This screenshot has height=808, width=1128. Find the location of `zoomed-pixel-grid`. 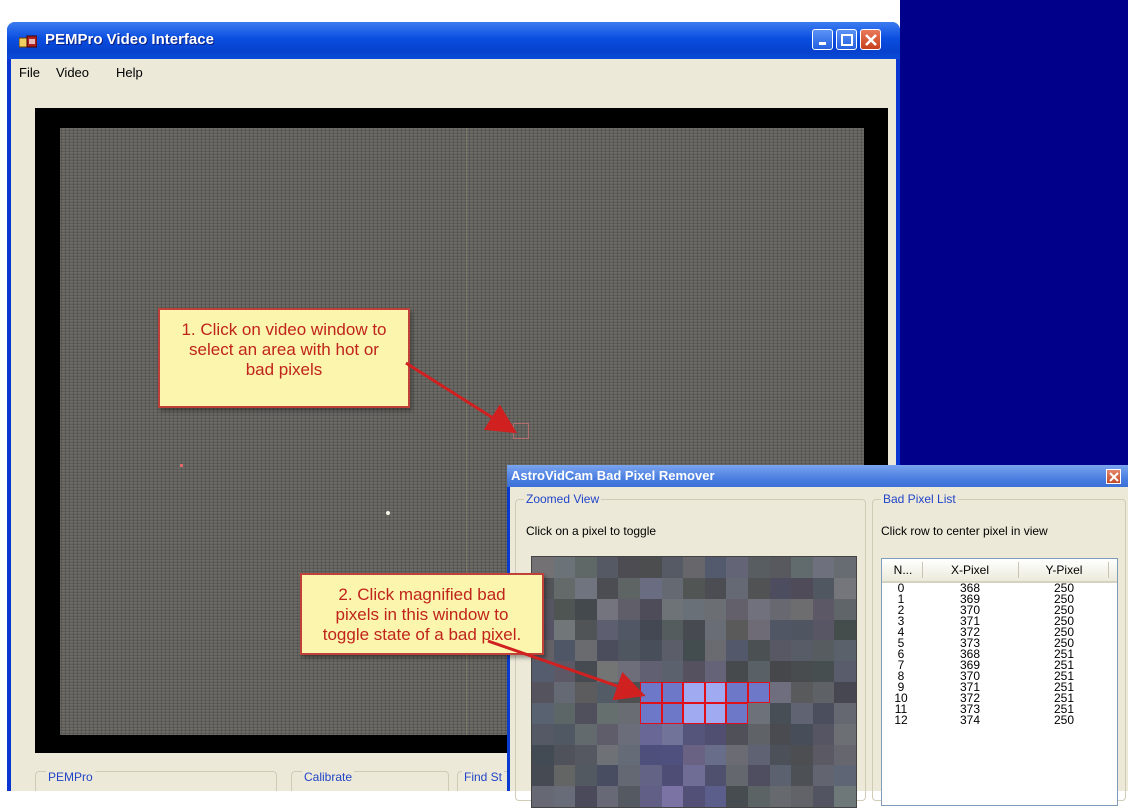

zoomed-pixel-grid is located at coordinates (694, 682).